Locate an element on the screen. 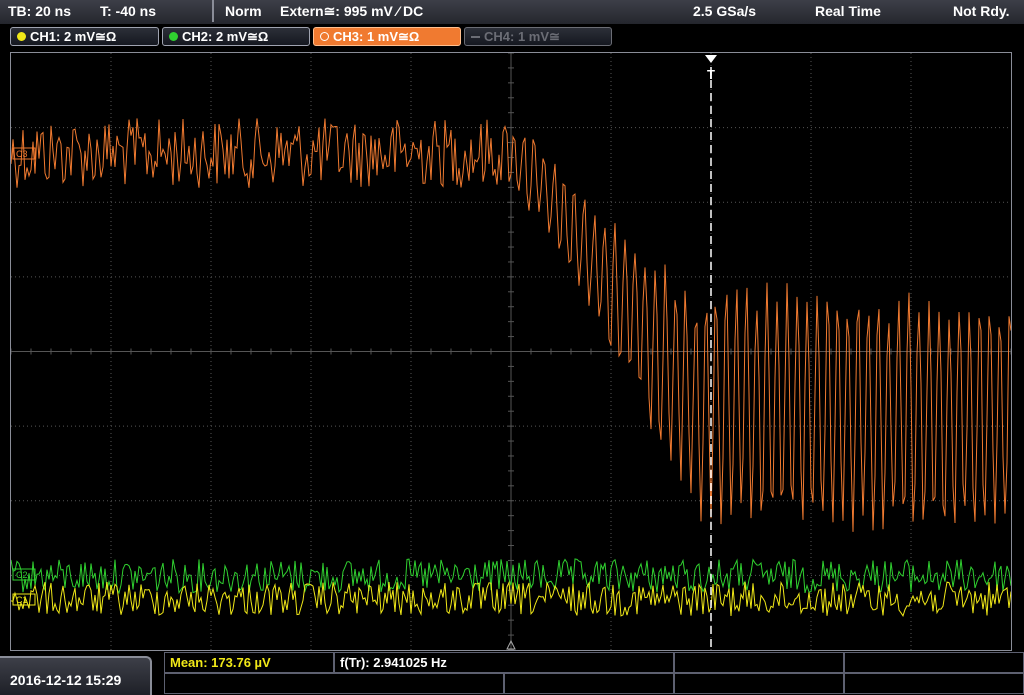  channel-1-label: CH1: 2 mV≅Ω is located at coordinates (73, 36).